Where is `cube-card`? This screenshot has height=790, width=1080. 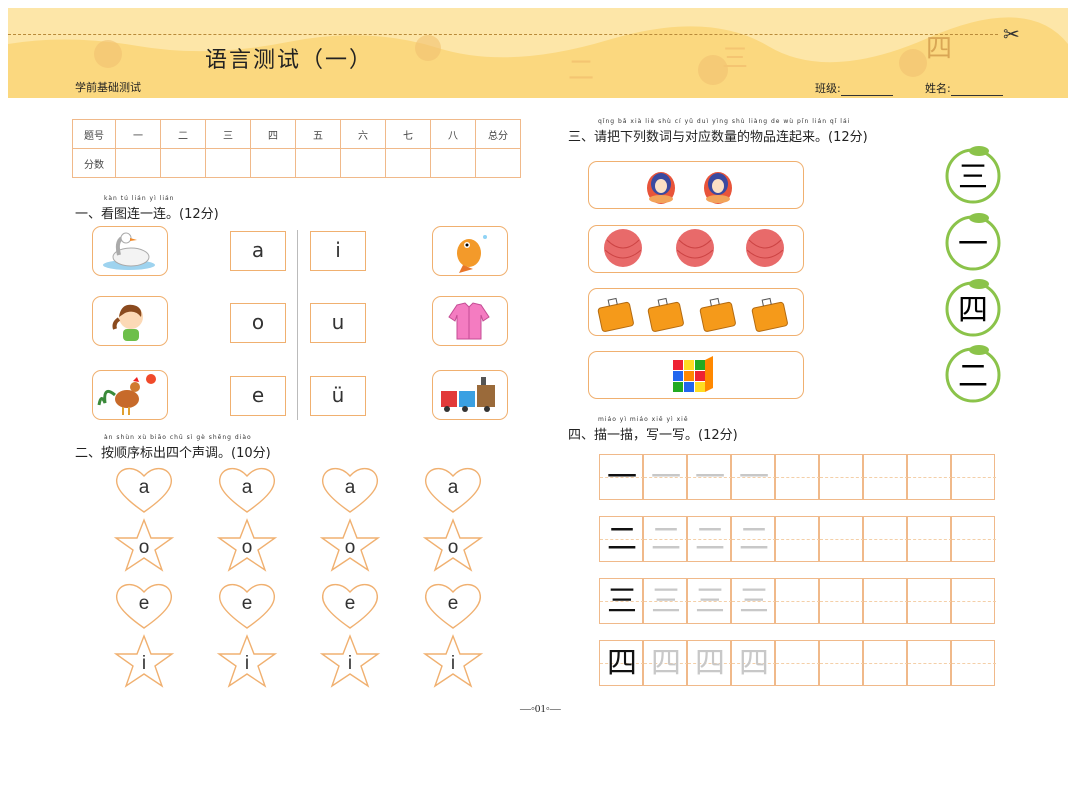
cube-card is located at coordinates (696, 375).